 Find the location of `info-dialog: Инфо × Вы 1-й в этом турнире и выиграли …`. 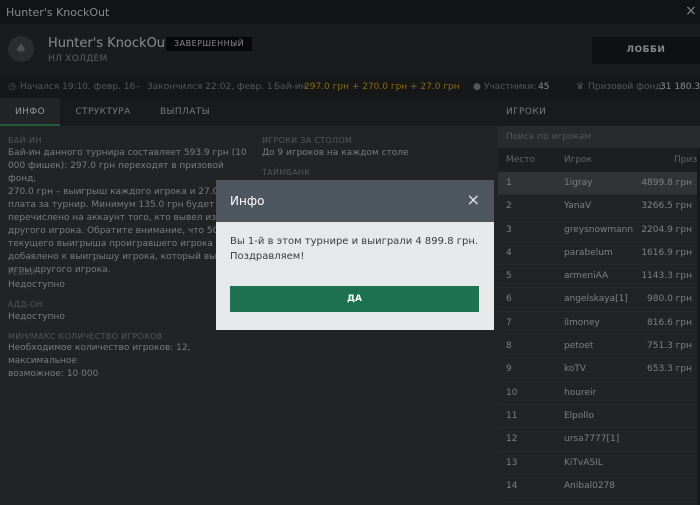

info-dialog: Инфо × Вы 1-й в этом турнире и выиграли … is located at coordinates (355, 255).